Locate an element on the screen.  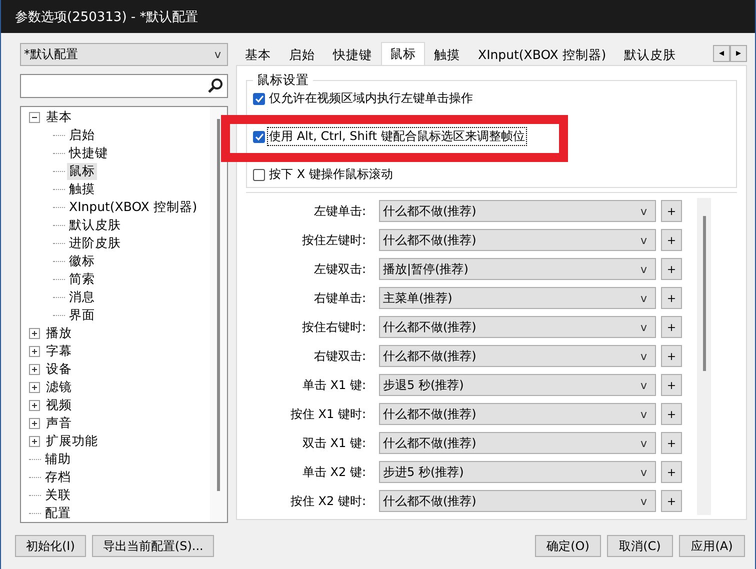
action-label: 按住 X1 键时: is located at coordinates (327, 414).